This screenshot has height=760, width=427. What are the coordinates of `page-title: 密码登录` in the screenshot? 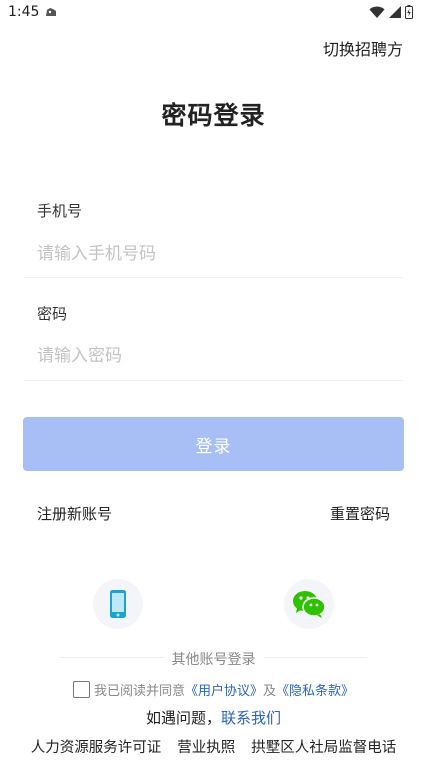 It's located at (213, 115).